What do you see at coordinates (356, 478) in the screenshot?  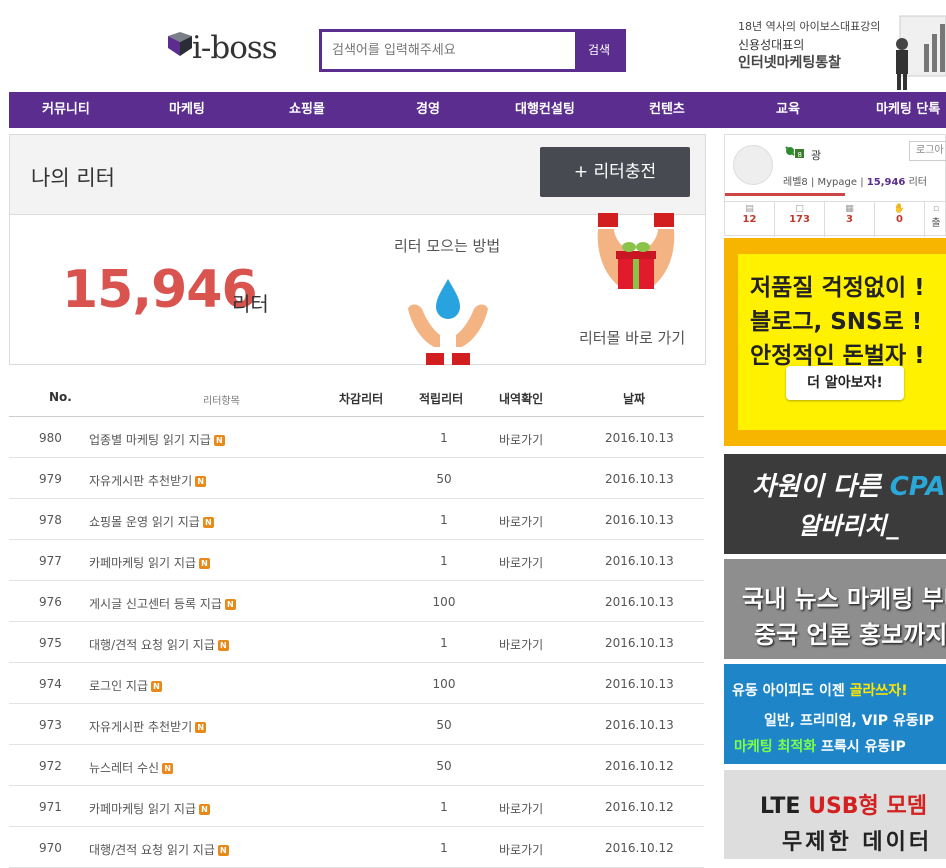 I see `table-row: 979 자유게시판 추천받기 N 50 2016.10.13` at bounding box center [356, 478].